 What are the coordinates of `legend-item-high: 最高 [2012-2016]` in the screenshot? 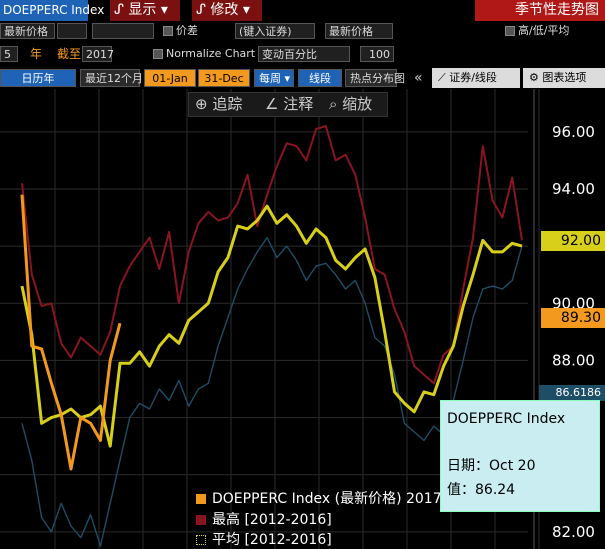 It's located at (264, 520).